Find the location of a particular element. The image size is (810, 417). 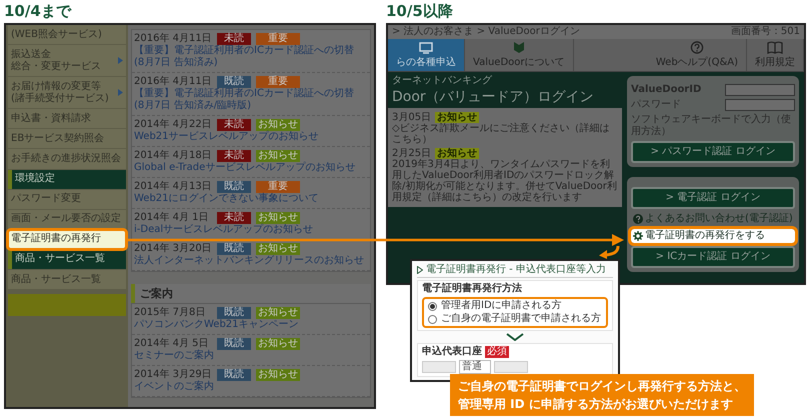

news-text: 2019年3月4日より、ワンタイムパスワードを利用したValueDoor利用者IDのパスワードロック解除/初期化が可能となります。併せてValueDoor利用規定（詳細はこちら）の改定を行います is located at coordinates (505, 181).